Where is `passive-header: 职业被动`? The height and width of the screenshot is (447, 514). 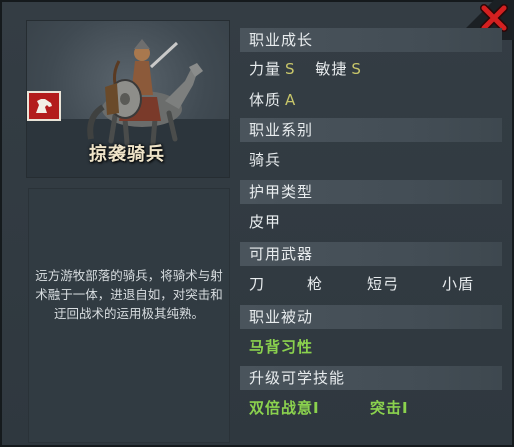 passive-header: 职业被动 is located at coordinates (371, 317).